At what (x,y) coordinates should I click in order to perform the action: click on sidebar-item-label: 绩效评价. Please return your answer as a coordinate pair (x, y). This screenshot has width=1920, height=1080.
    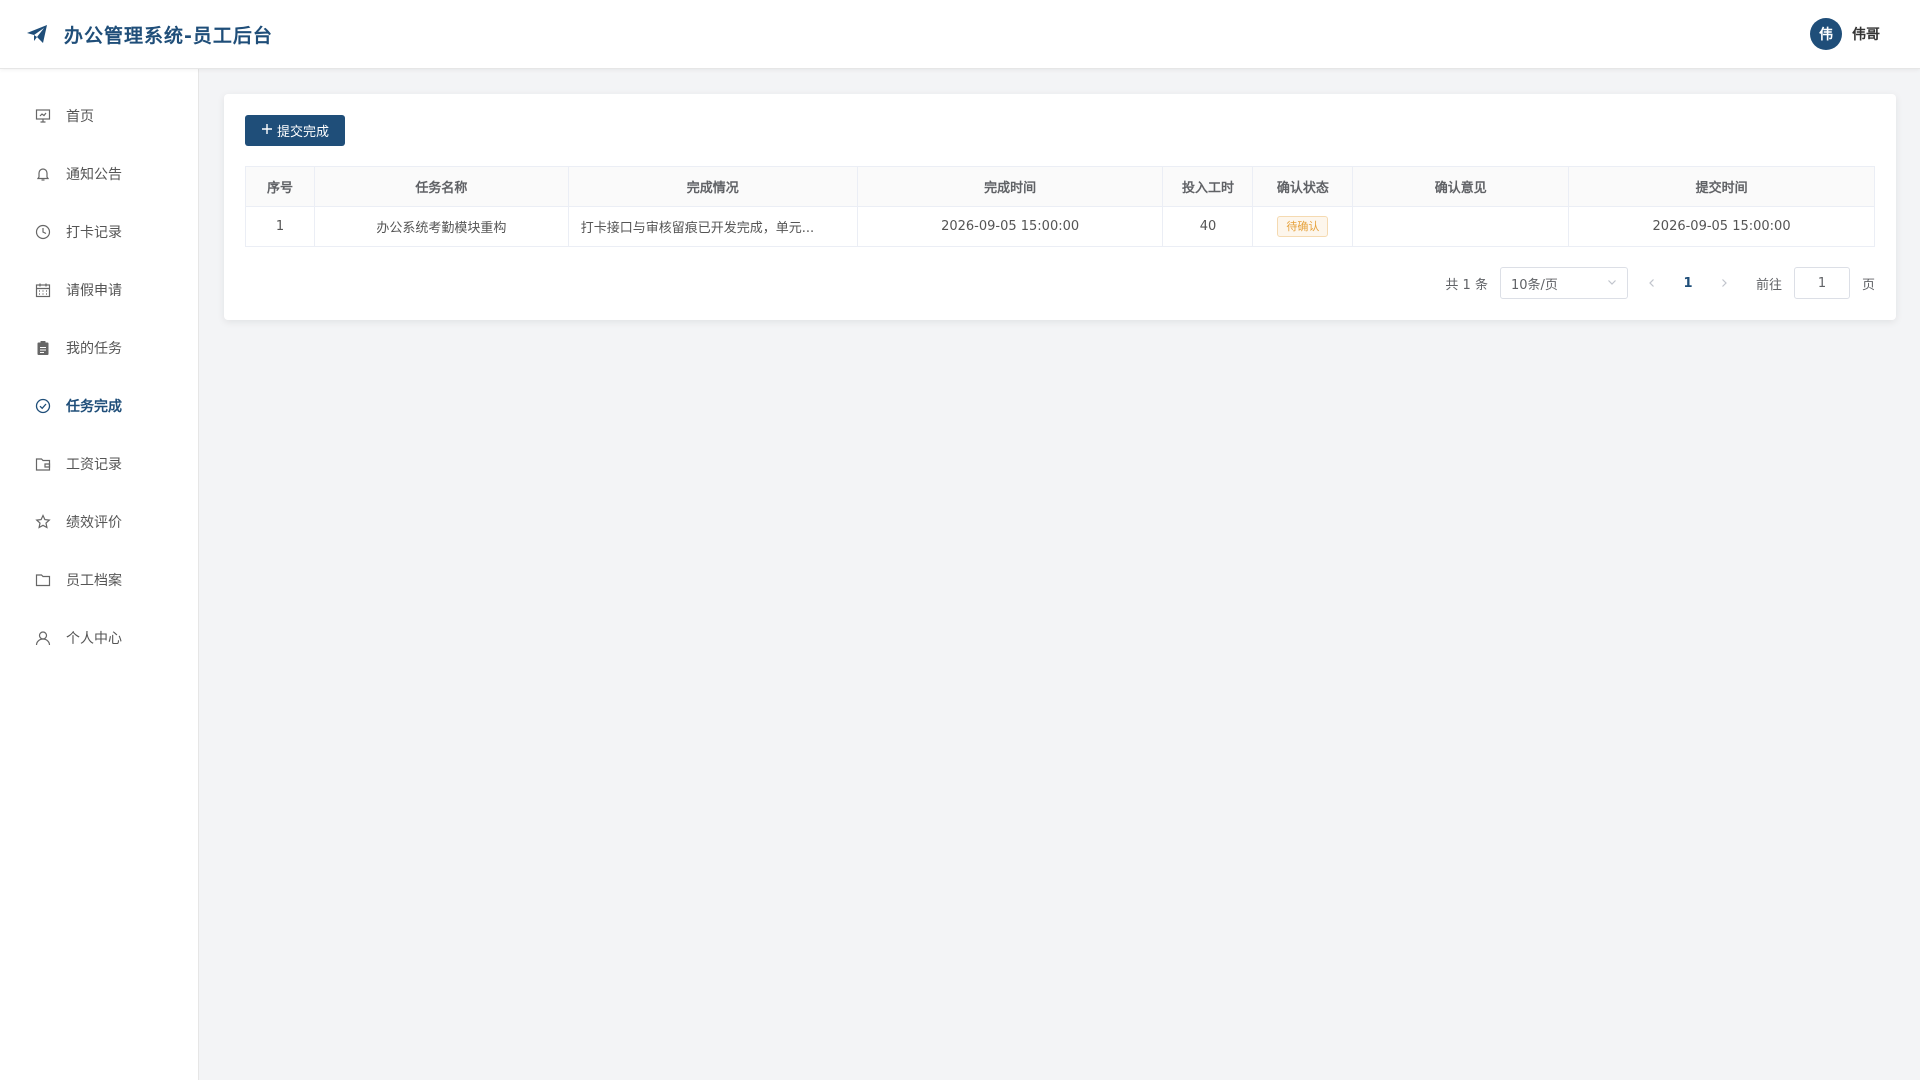
    Looking at the image, I should click on (94, 523).